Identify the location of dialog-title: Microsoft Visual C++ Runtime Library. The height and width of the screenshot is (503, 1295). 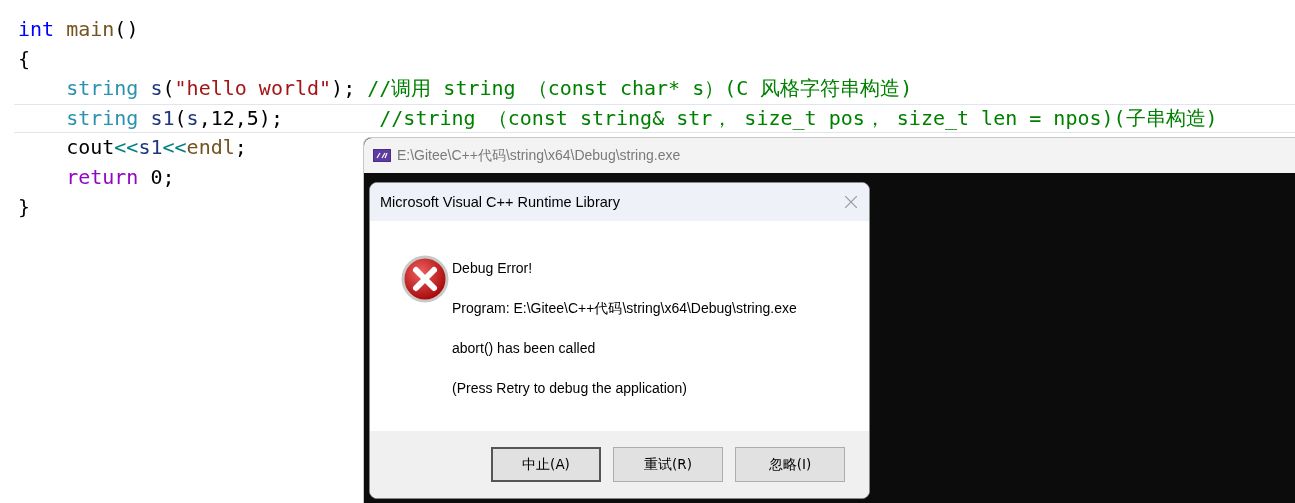
(500, 202).